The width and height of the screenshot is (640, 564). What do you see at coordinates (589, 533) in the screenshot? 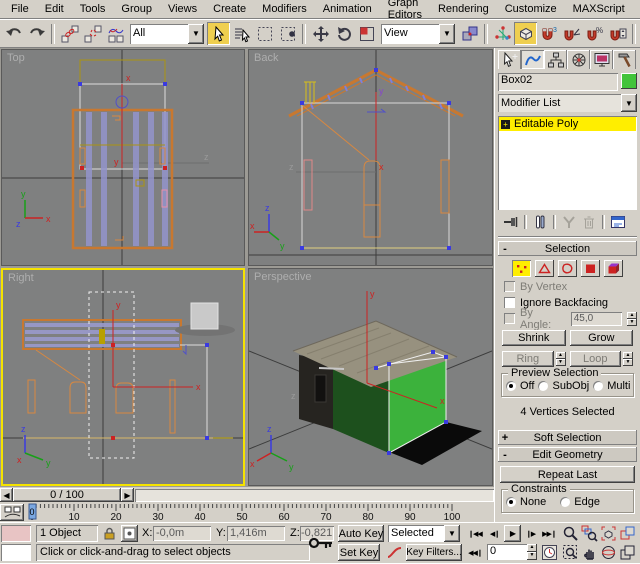
I see `zoom-all-button` at bounding box center [589, 533].